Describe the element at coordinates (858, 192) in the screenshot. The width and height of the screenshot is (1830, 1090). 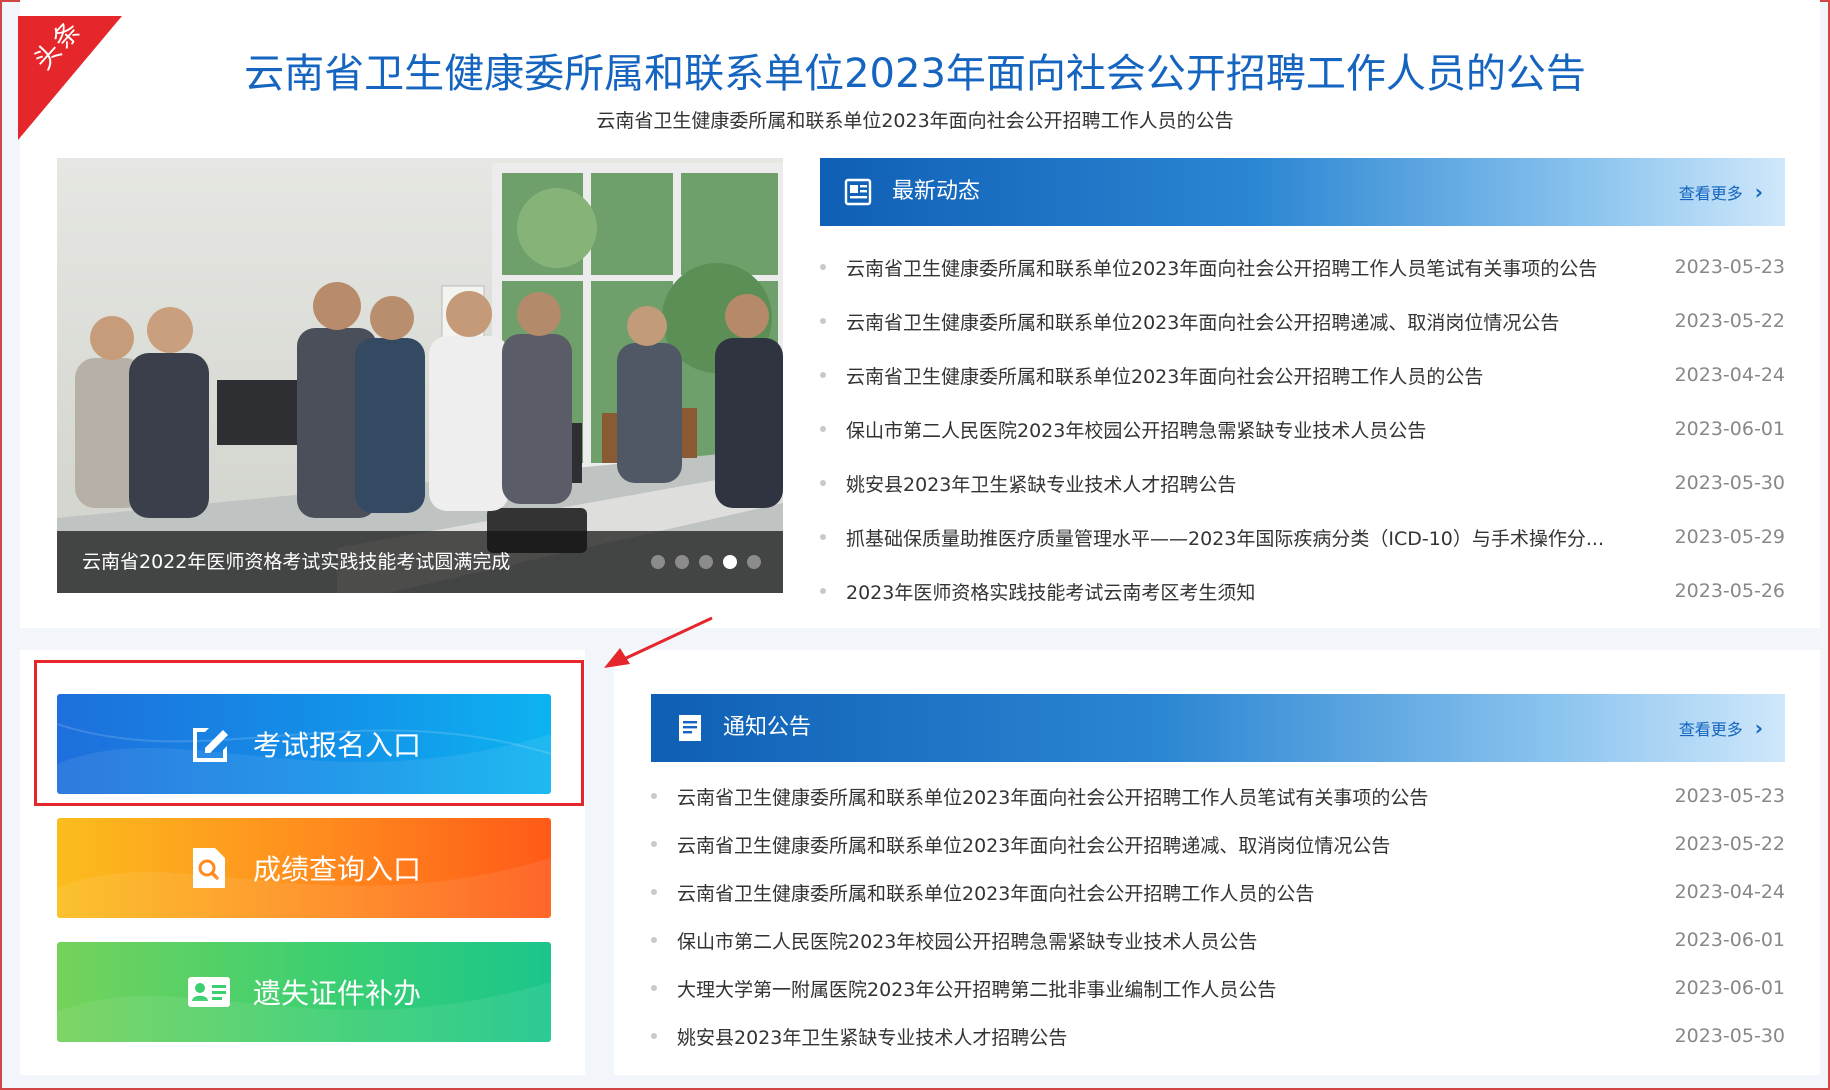
I see `newspaper-icon` at that location.